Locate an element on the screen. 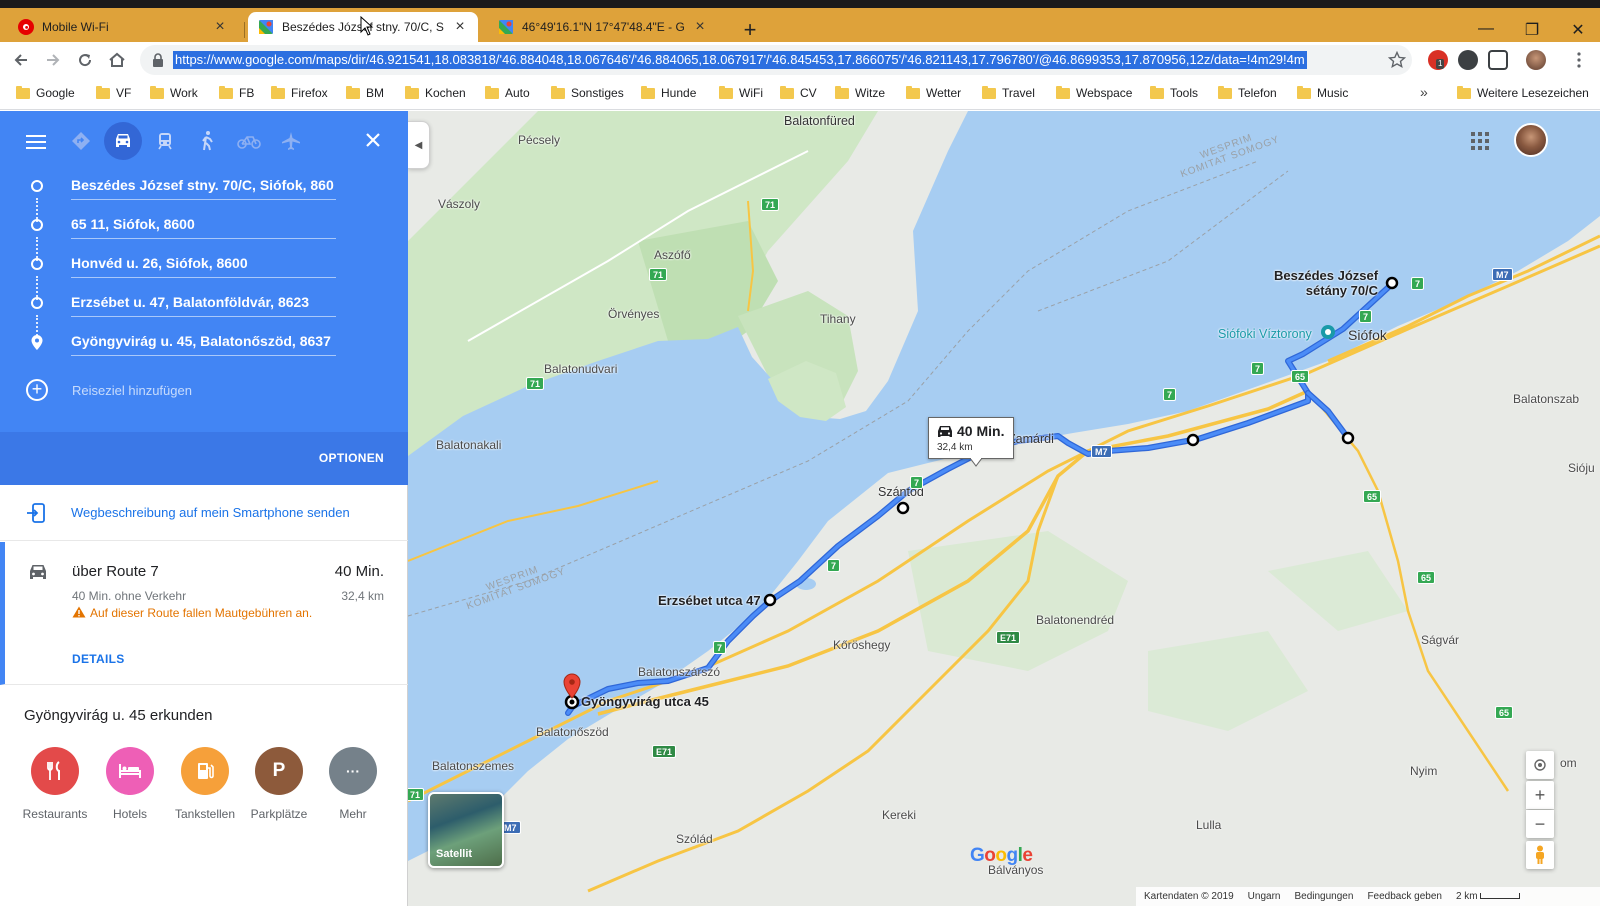 This screenshot has width=1600, height=906. shield-extension-icon is located at coordinates (1468, 60).